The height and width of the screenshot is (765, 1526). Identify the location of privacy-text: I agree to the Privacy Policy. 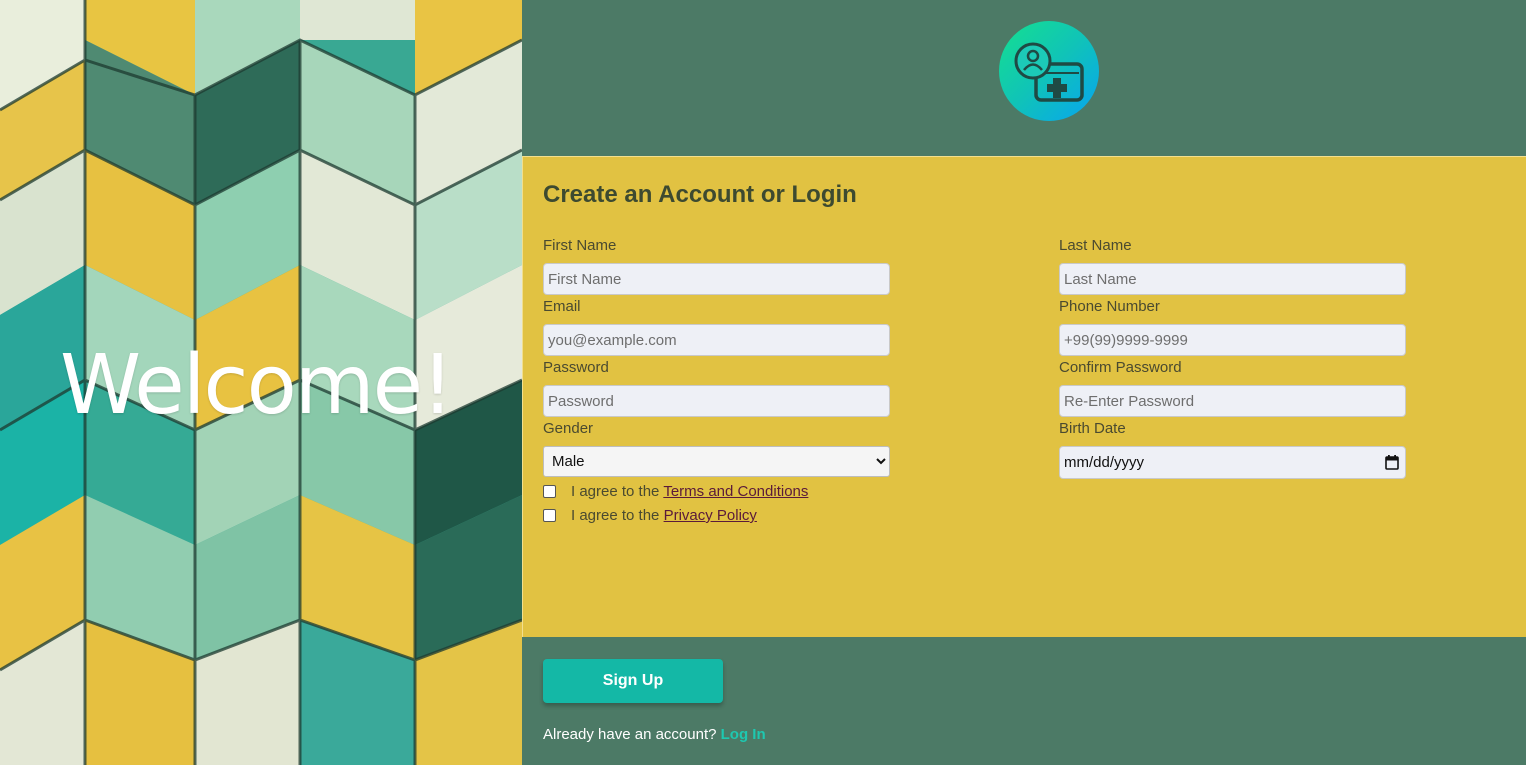
(664, 515).